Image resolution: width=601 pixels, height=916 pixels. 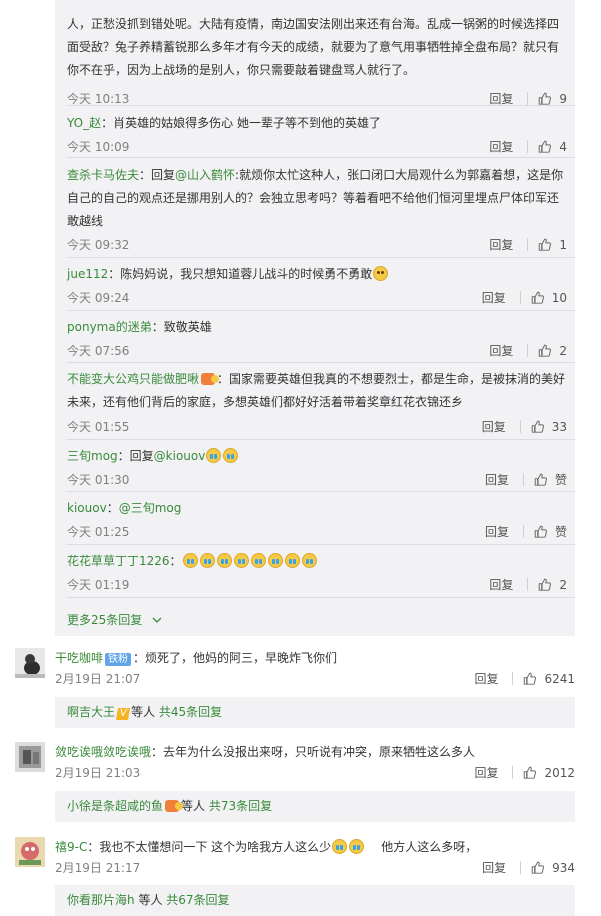 What do you see at coordinates (87, 274) in the screenshot?
I see `reply-author: jue112` at bounding box center [87, 274].